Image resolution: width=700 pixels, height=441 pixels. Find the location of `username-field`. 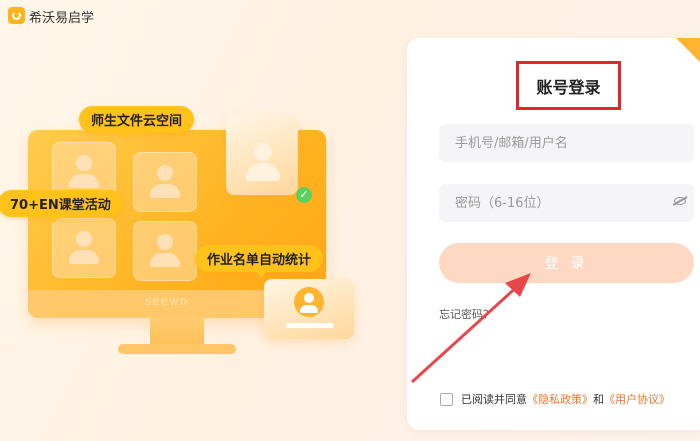

username-field is located at coordinates (566, 143).